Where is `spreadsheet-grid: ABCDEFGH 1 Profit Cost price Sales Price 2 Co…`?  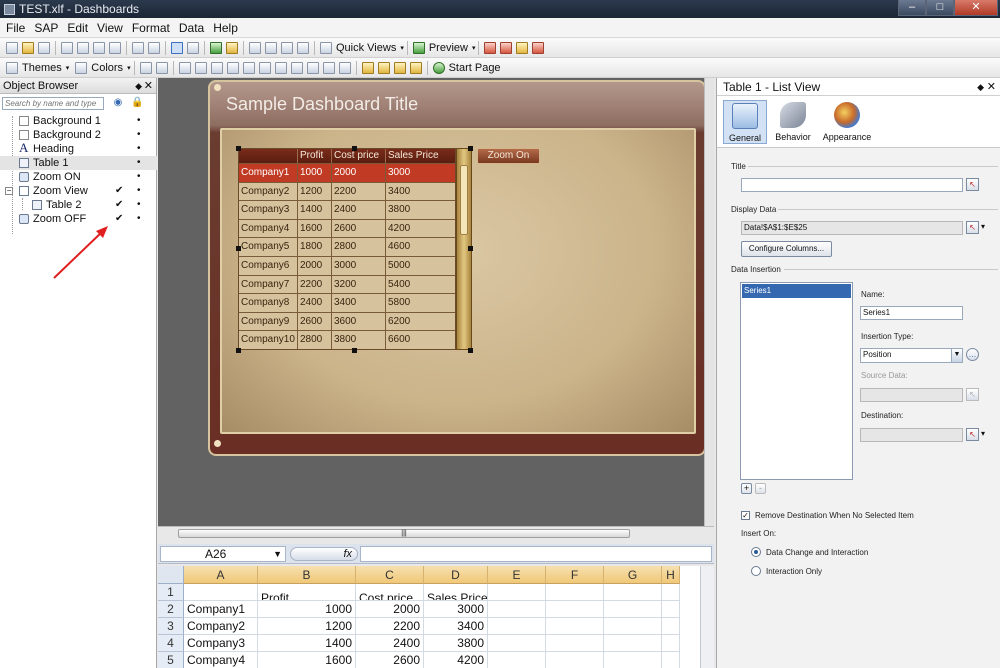 spreadsheet-grid: ABCDEFGH 1 Profit Cost price Sales Price 2 Co… is located at coordinates (436, 617).